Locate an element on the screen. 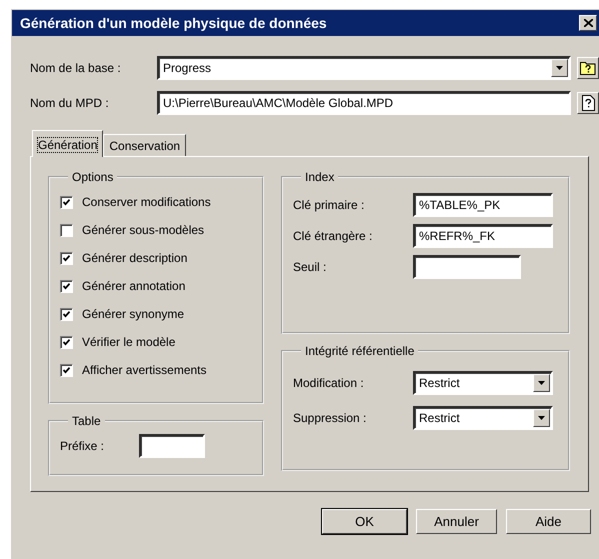 This screenshot has height=559, width=599. checkbox-label: Générer synonyme is located at coordinates (133, 314).